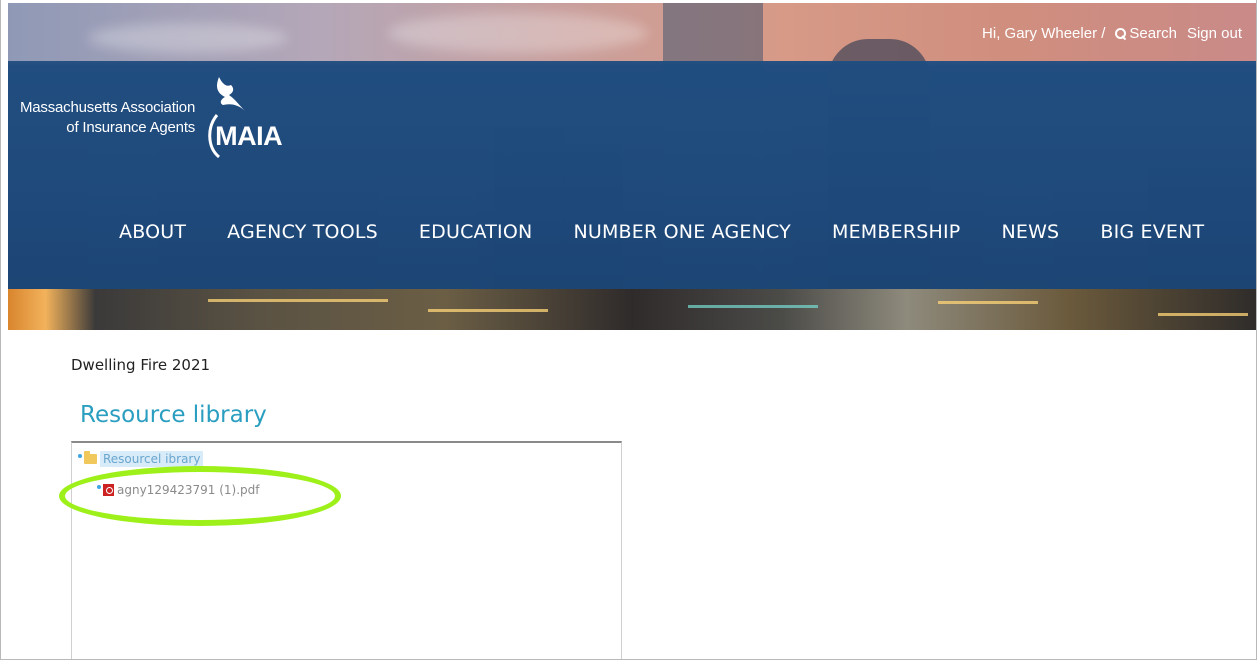 The image size is (1257, 660). I want to click on eagle-logo-icon: MAIA, so click(249, 118).